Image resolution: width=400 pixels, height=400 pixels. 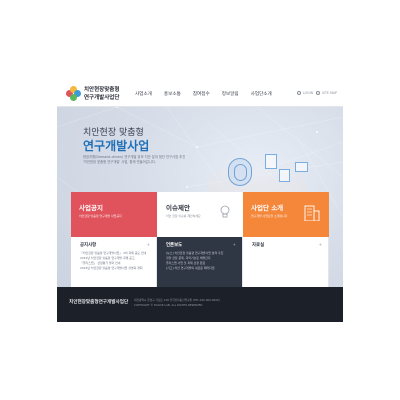 I want to click on panel-title: 언론보도, so click(x=174, y=245).